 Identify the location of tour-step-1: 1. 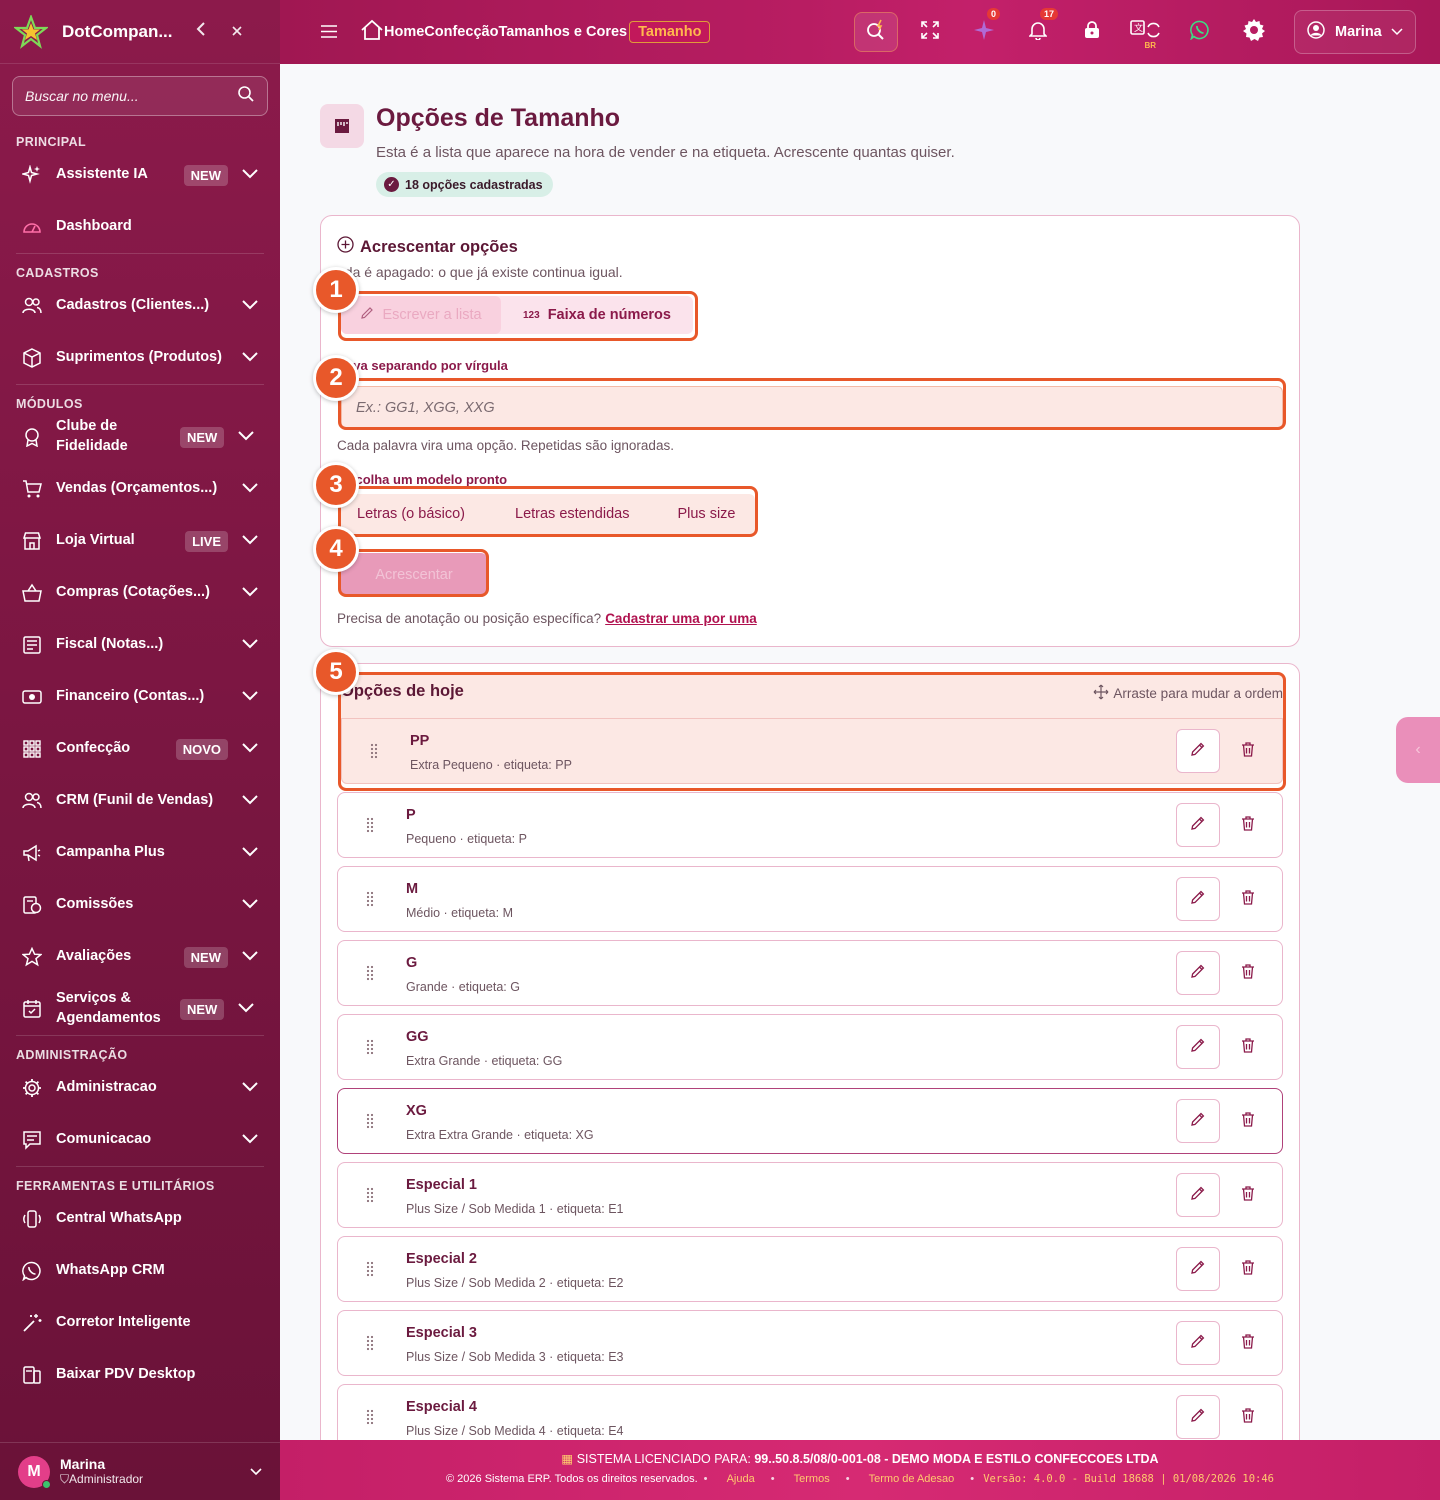
(336, 290).